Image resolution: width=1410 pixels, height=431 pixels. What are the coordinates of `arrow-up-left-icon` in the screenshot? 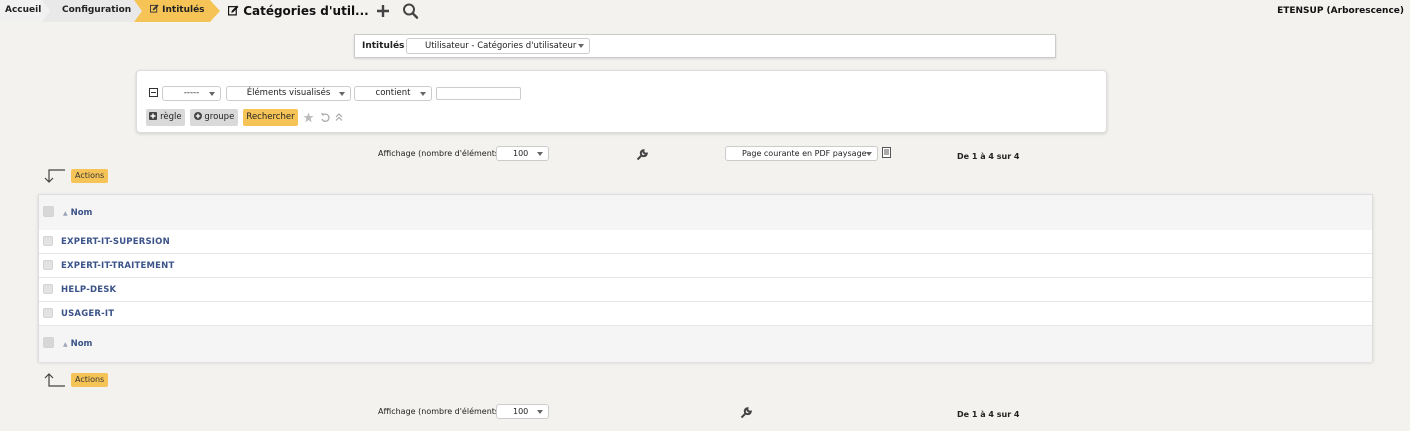 It's located at (55, 381).